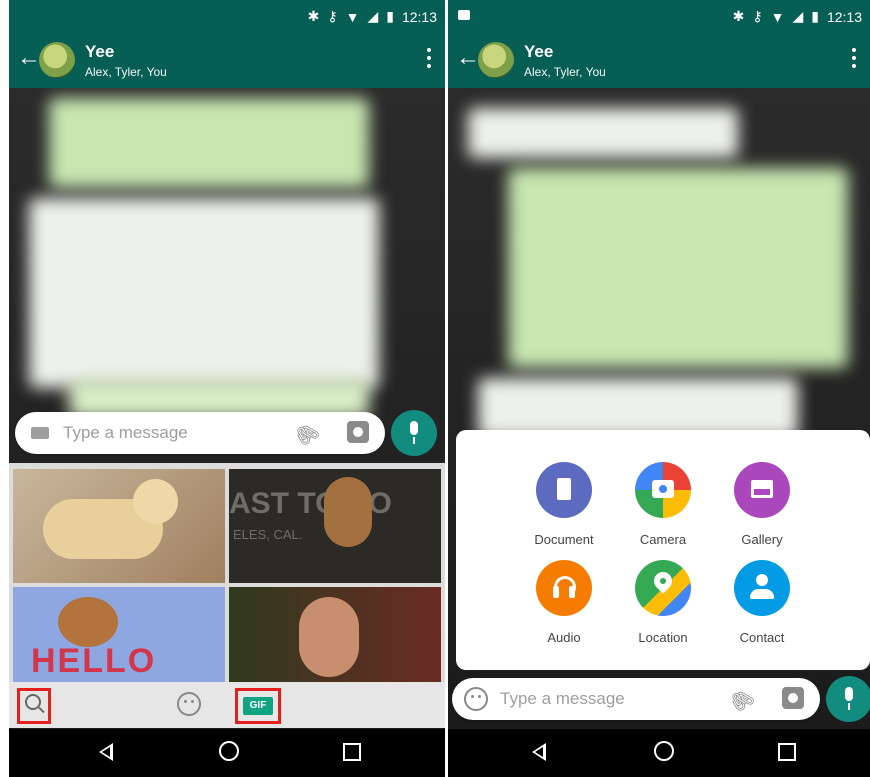 This screenshot has height=777, width=870. I want to click on headphones-icon, so click(564, 588).